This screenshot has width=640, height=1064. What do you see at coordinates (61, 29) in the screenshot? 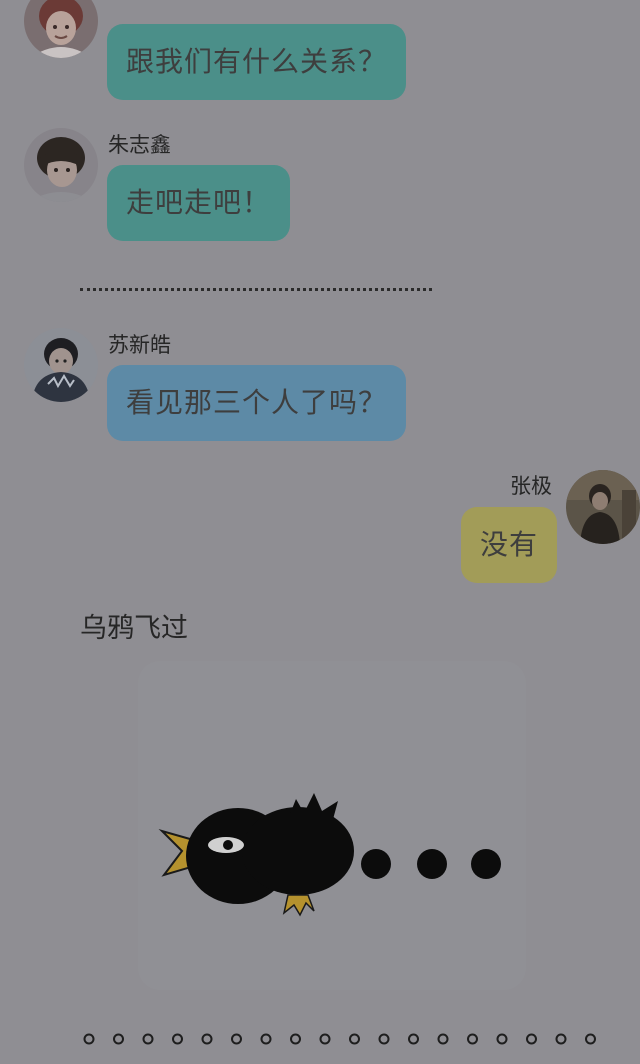
I see `boy-red-hair-avatar` at bounding box center [61, 29].